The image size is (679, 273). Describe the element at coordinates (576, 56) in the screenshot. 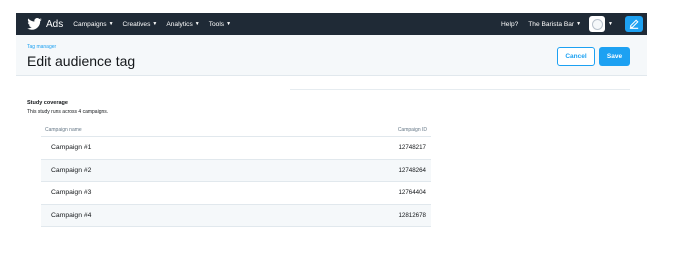

I see `cancel-button: Cancel` at that location.